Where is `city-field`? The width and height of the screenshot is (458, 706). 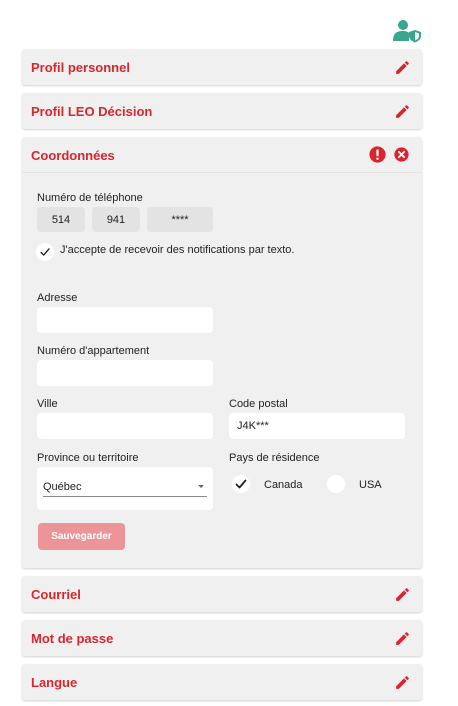
city-field is located at coordinates (125, 426).